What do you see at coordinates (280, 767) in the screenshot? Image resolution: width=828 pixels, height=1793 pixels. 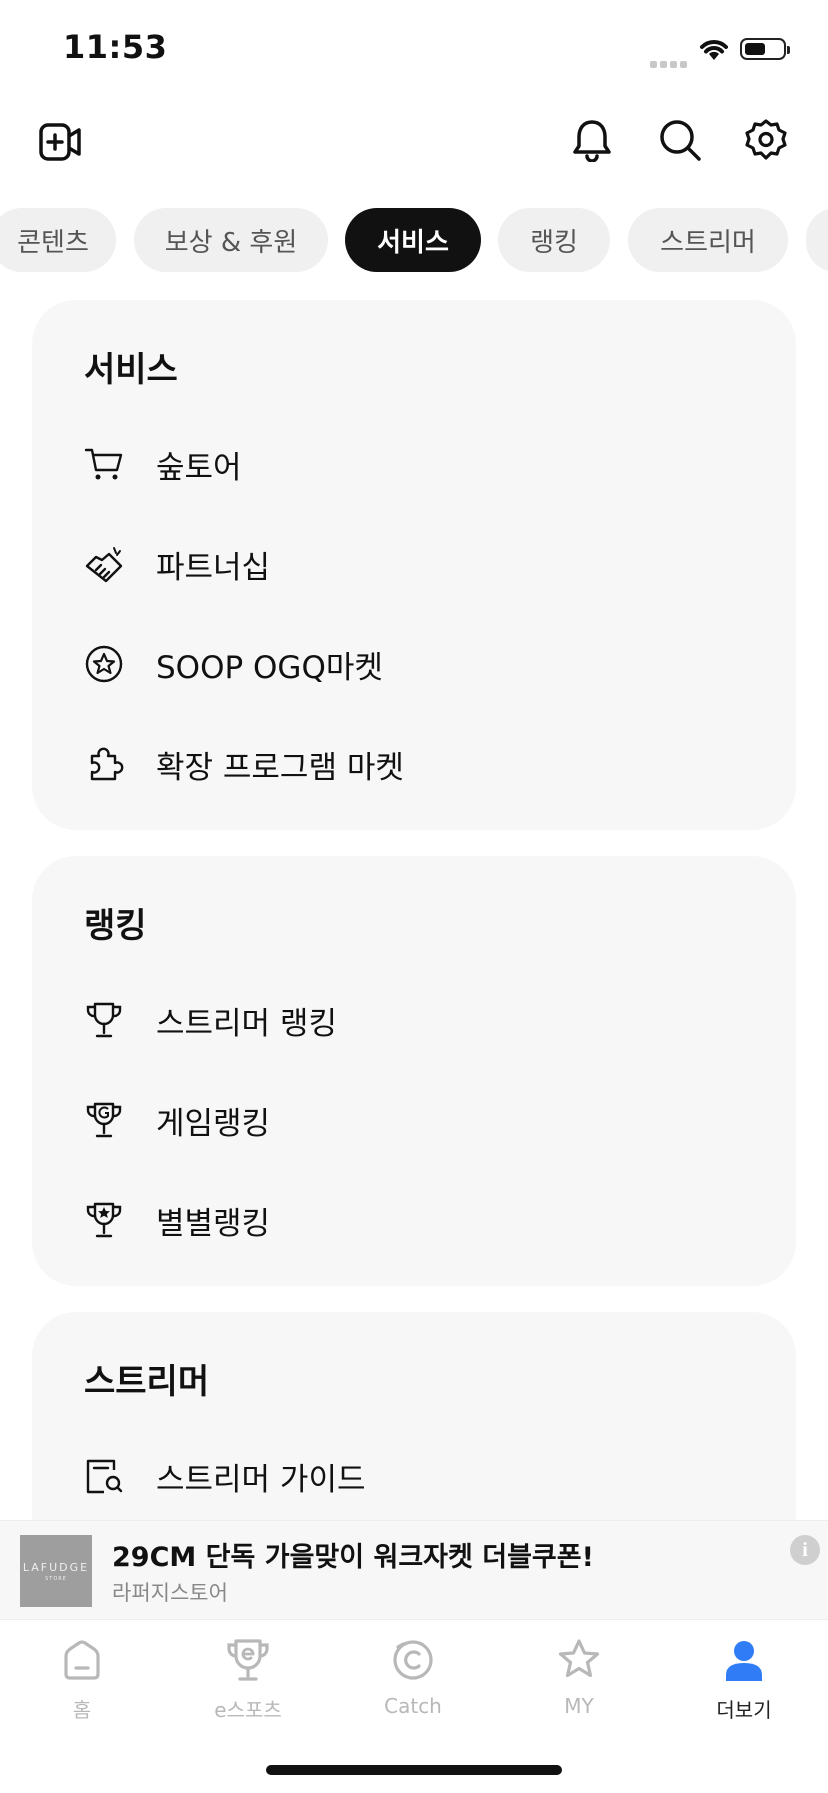 I see `menu-label: 확장 프로그램 마켓` at bounding box center [280, 767].